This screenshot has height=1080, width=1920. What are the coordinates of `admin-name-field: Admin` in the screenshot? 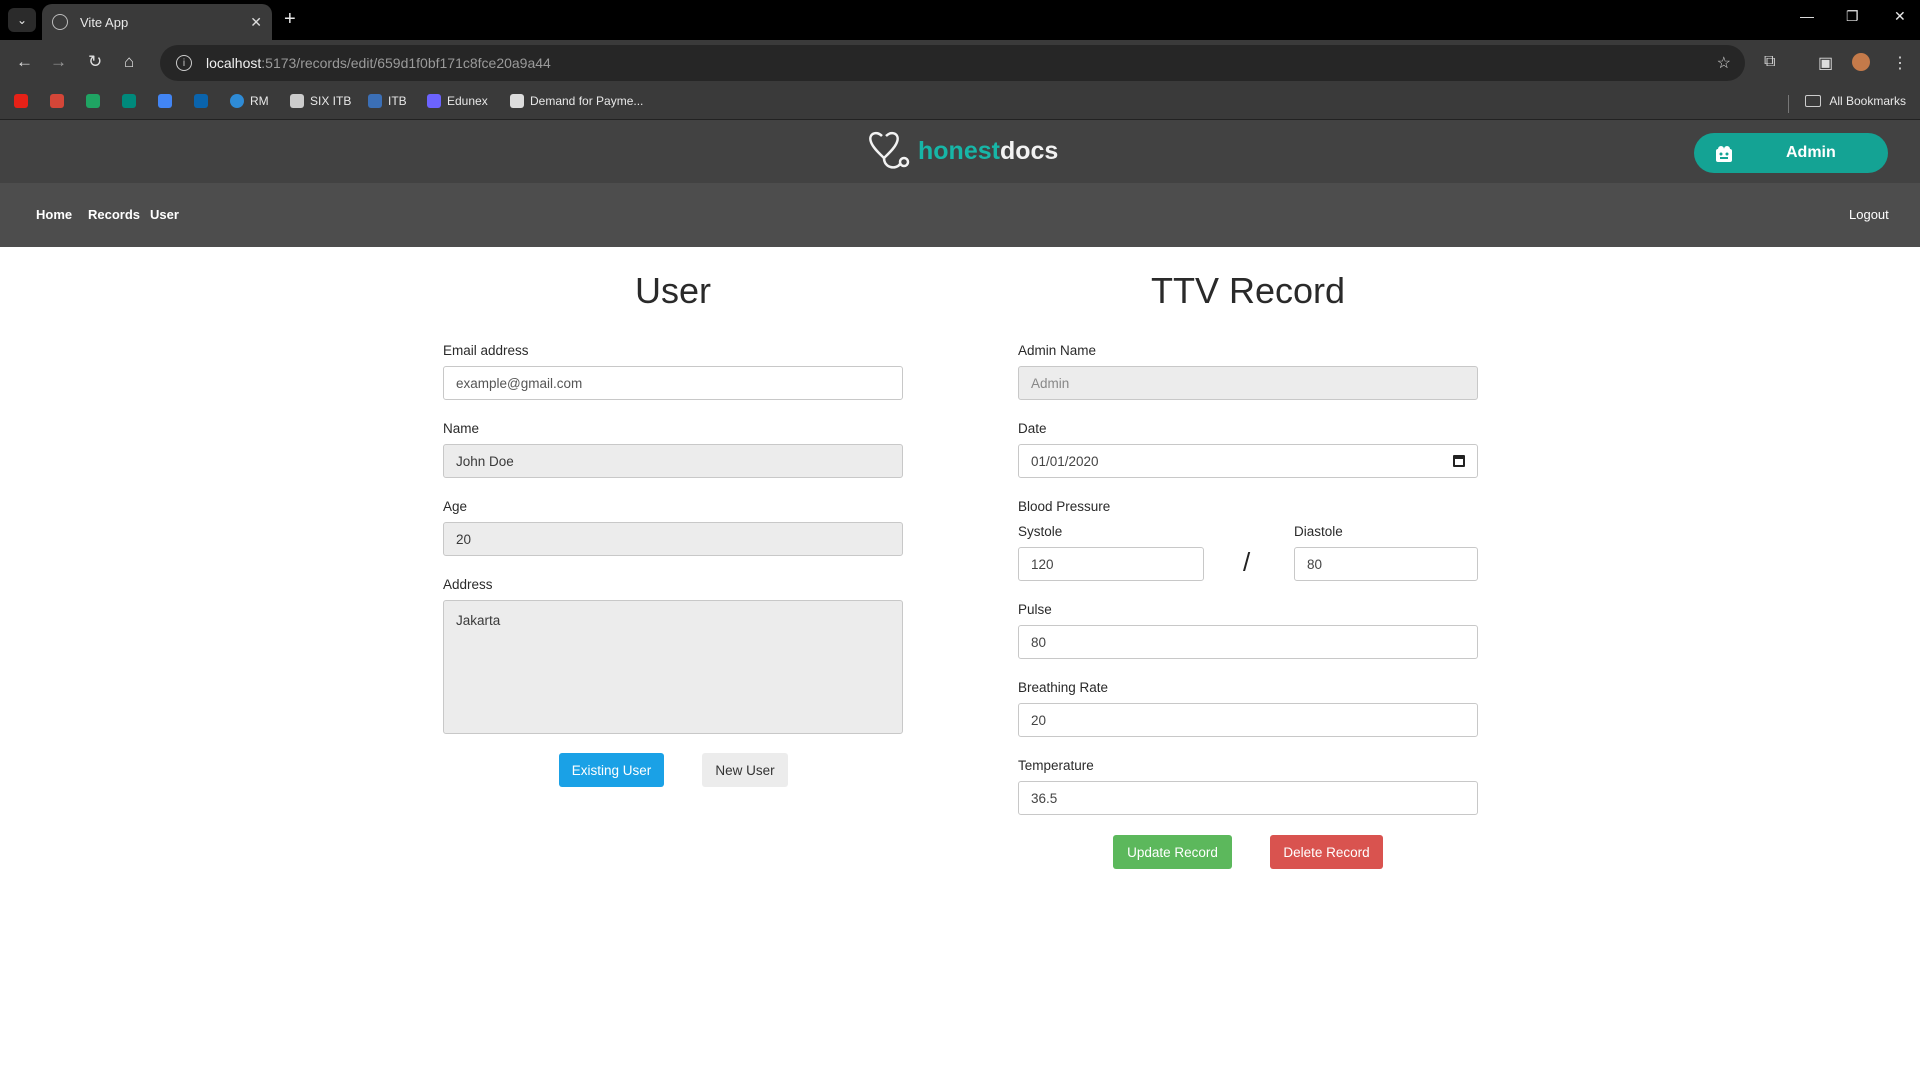 It's located at (1248, 383).